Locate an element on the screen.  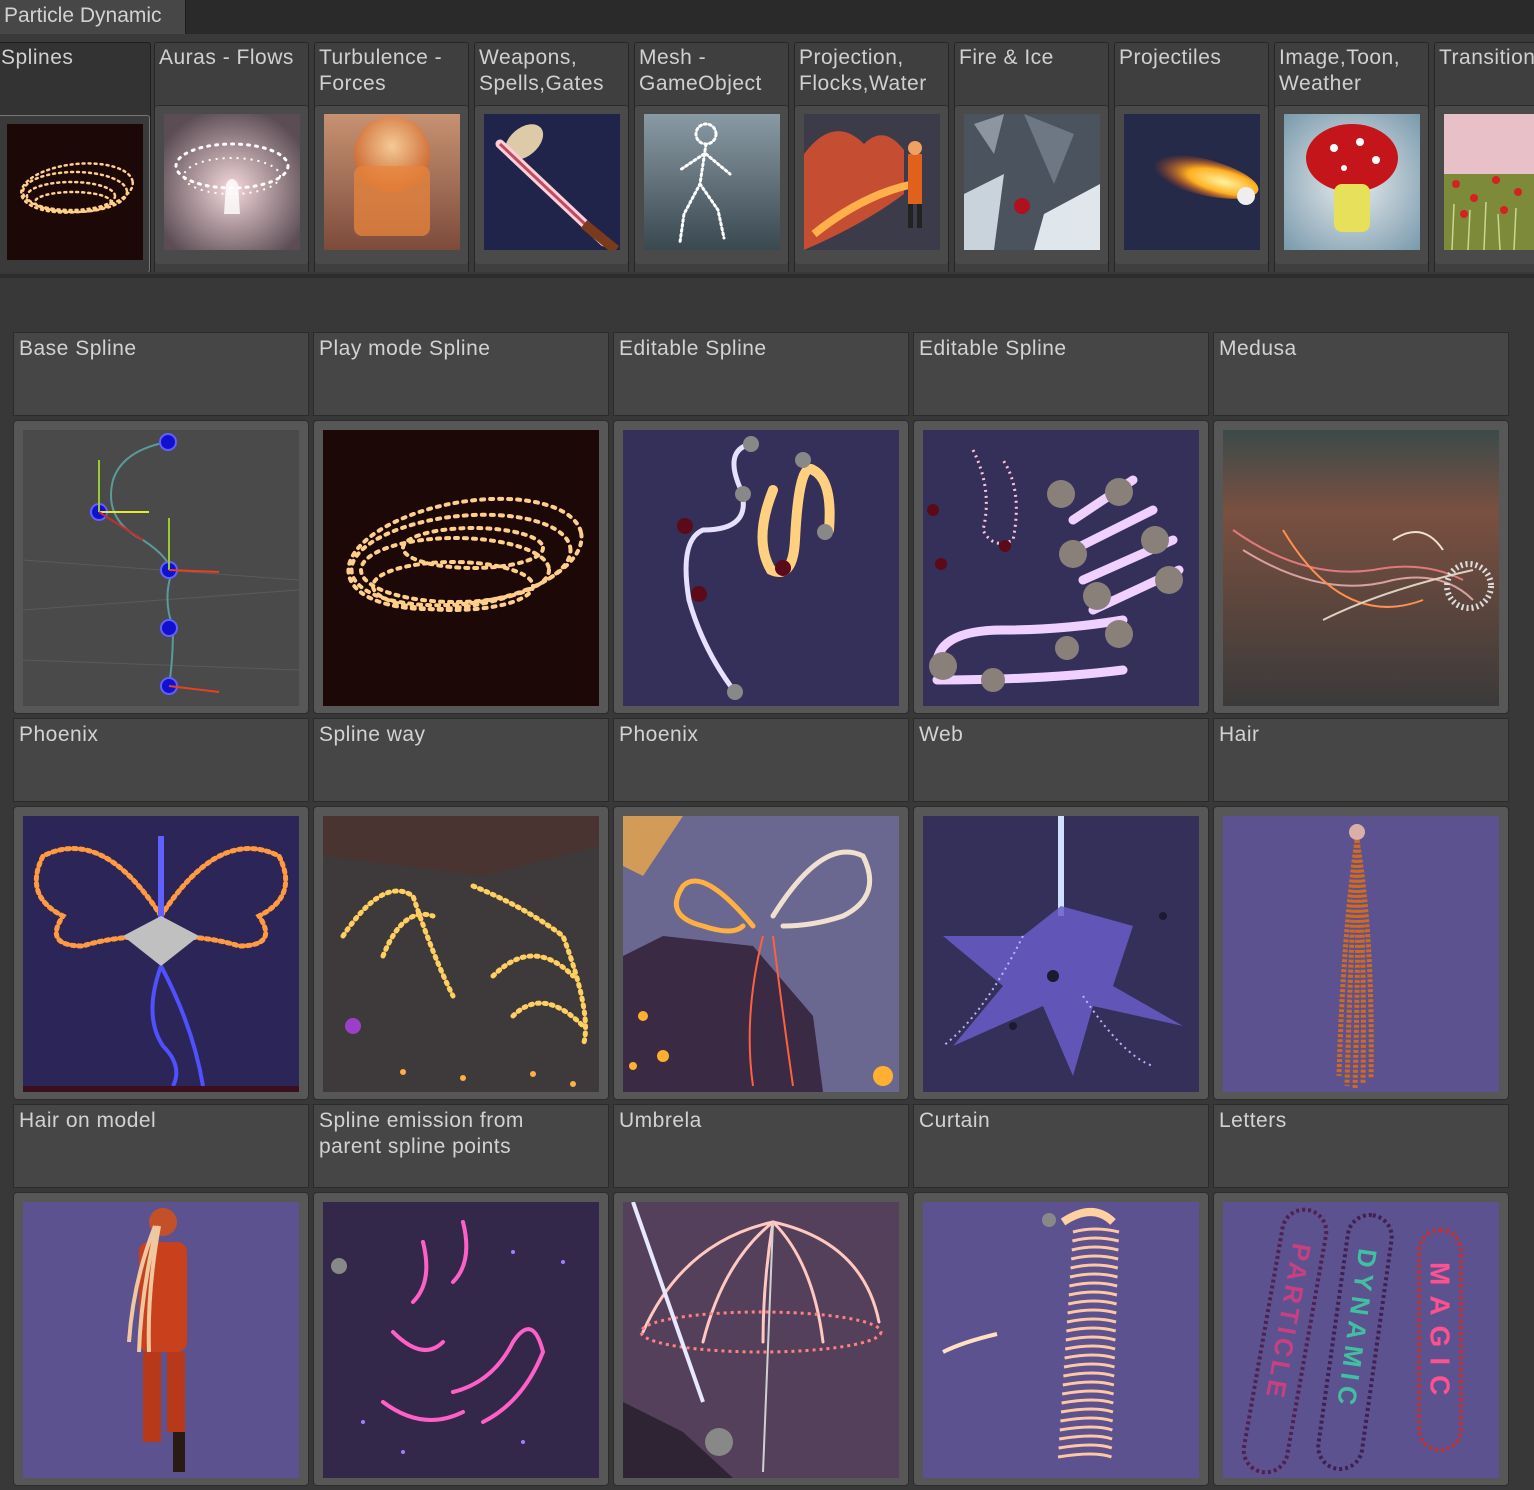
category-label: Weapons, Spells,Gates is located at coordinates (542, 70).